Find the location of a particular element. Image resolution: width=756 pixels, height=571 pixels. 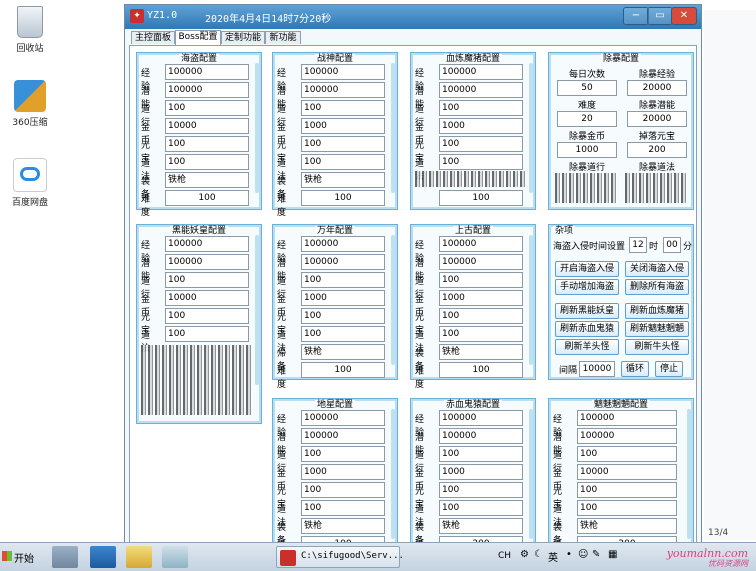

file-explorer-icon is located at coordinates (139, 557).